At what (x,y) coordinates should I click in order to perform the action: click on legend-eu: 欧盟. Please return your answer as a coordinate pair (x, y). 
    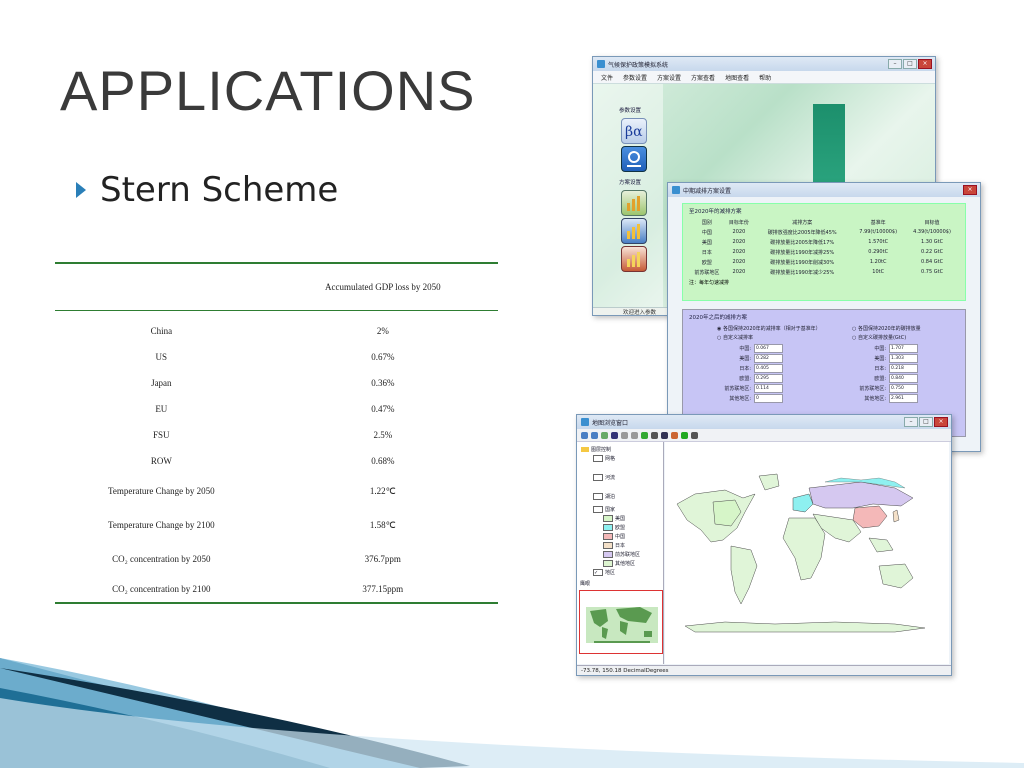
    Looking at the image, I should click on (620, 527).